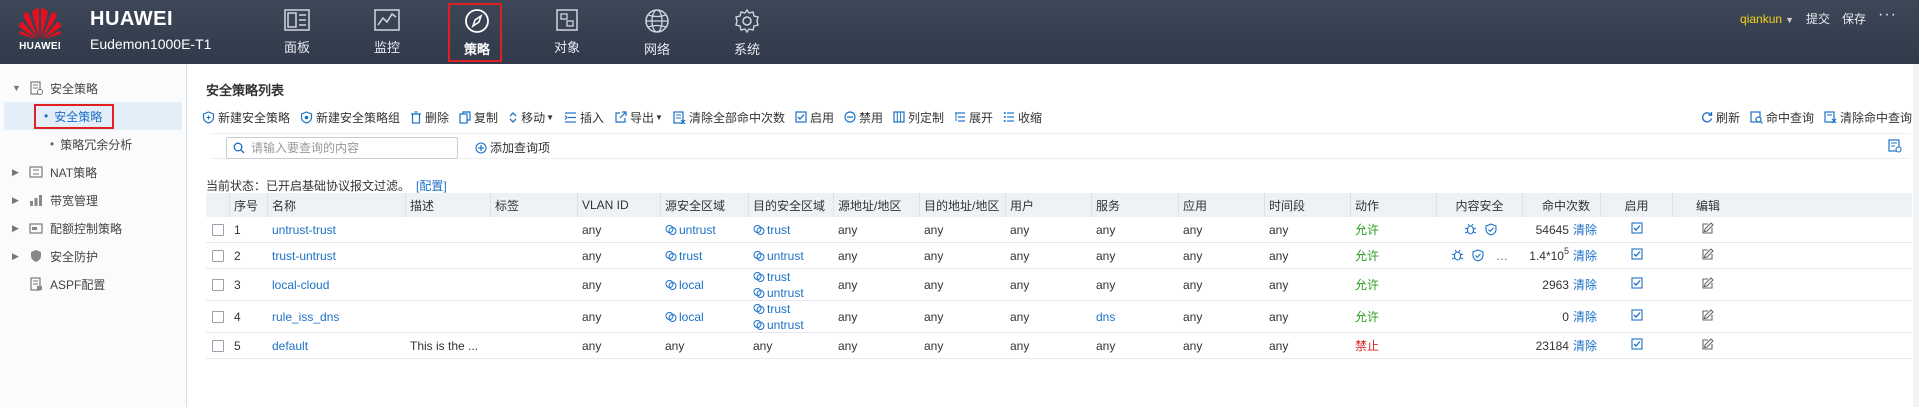 The width and height of the screenshot is (1919, 407). Describe the element at coordinates (1637, 205) in the screenshot. I see `header-enabled: 启用` at that location.